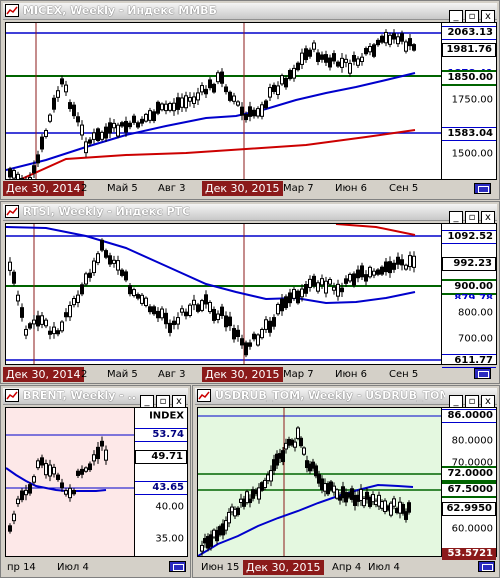 The width and height of the screenshot is (500, 578). What do you see at coordinates (107, 211) in the screenshot?
I see `rtsi-window-title: RTSI, Weekly - Индекс РТС` at bounding box center [107, 211].